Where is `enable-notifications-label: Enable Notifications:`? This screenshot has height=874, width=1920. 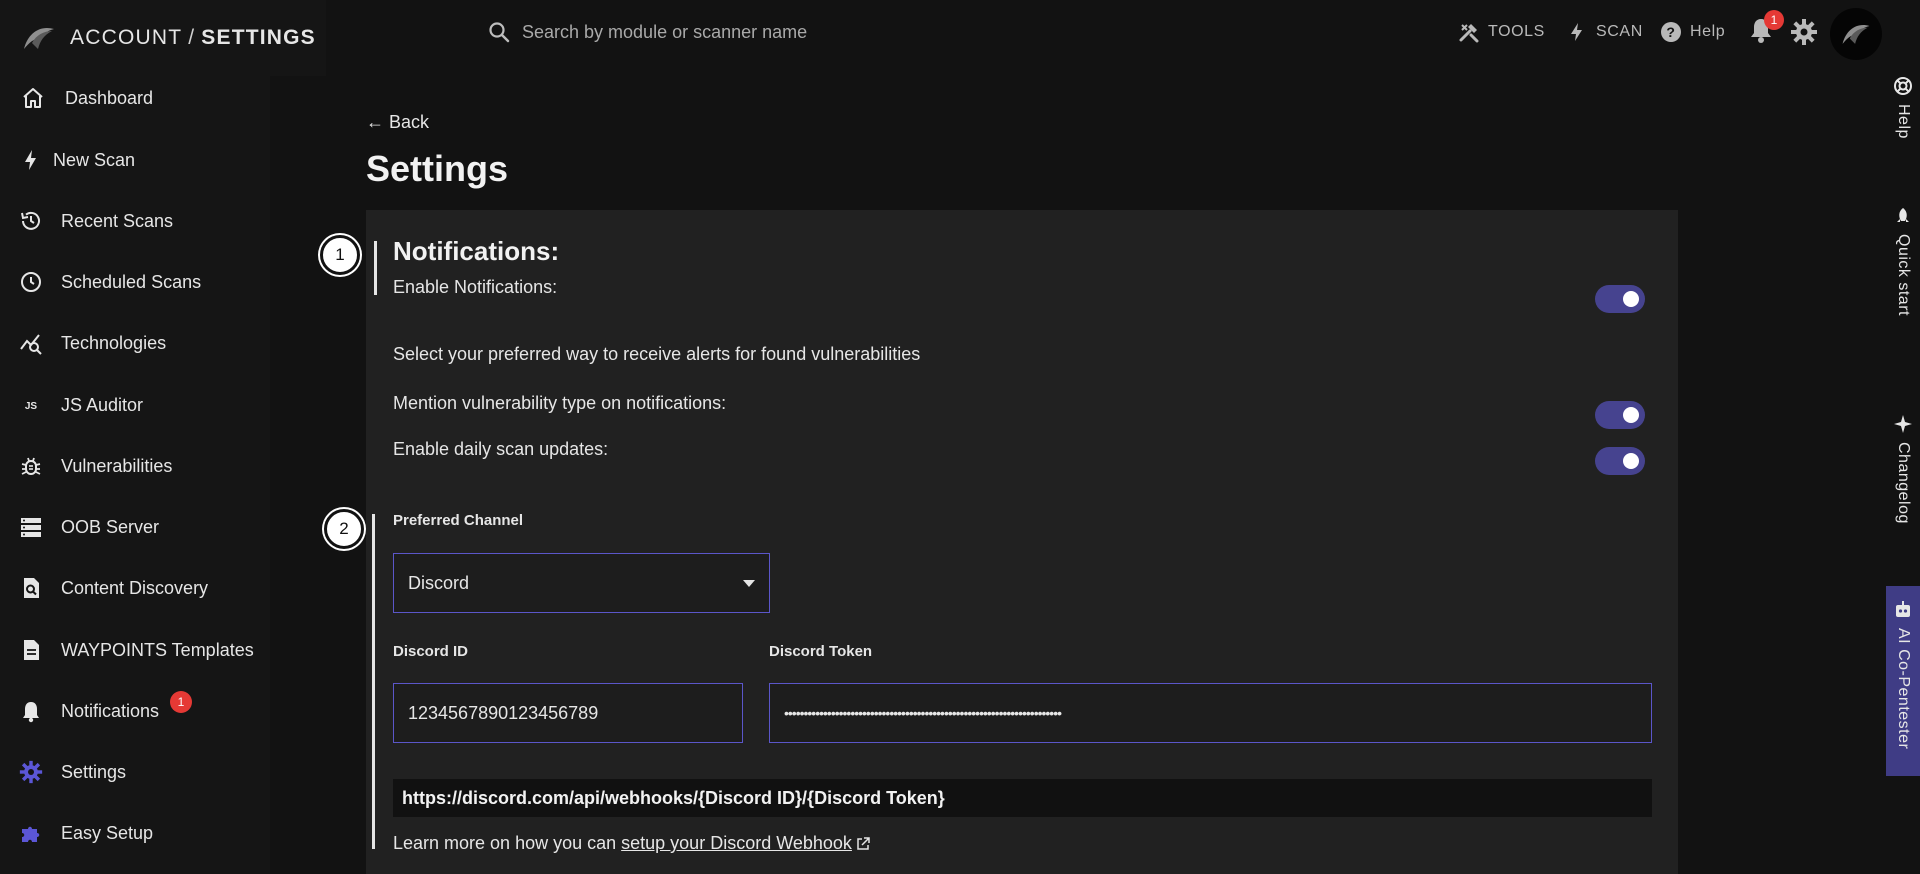 enable-notifications-label: Enable Notifications: is located at coordinates (475, 287).